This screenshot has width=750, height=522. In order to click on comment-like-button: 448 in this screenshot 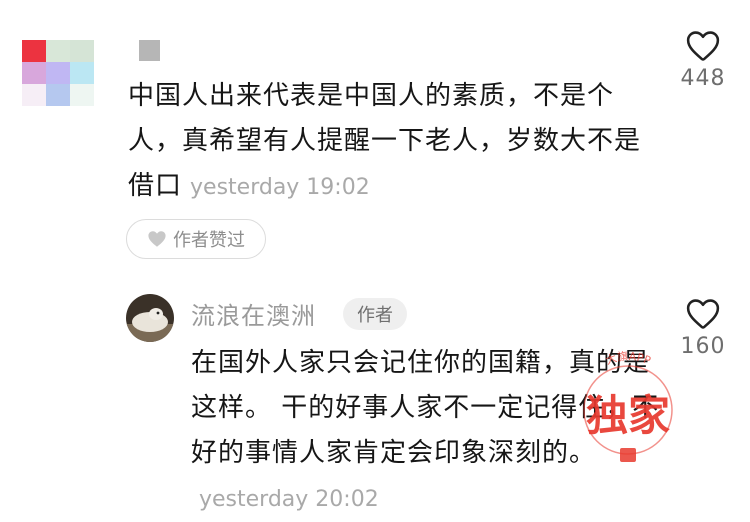, I will do `click(703, 60)`.